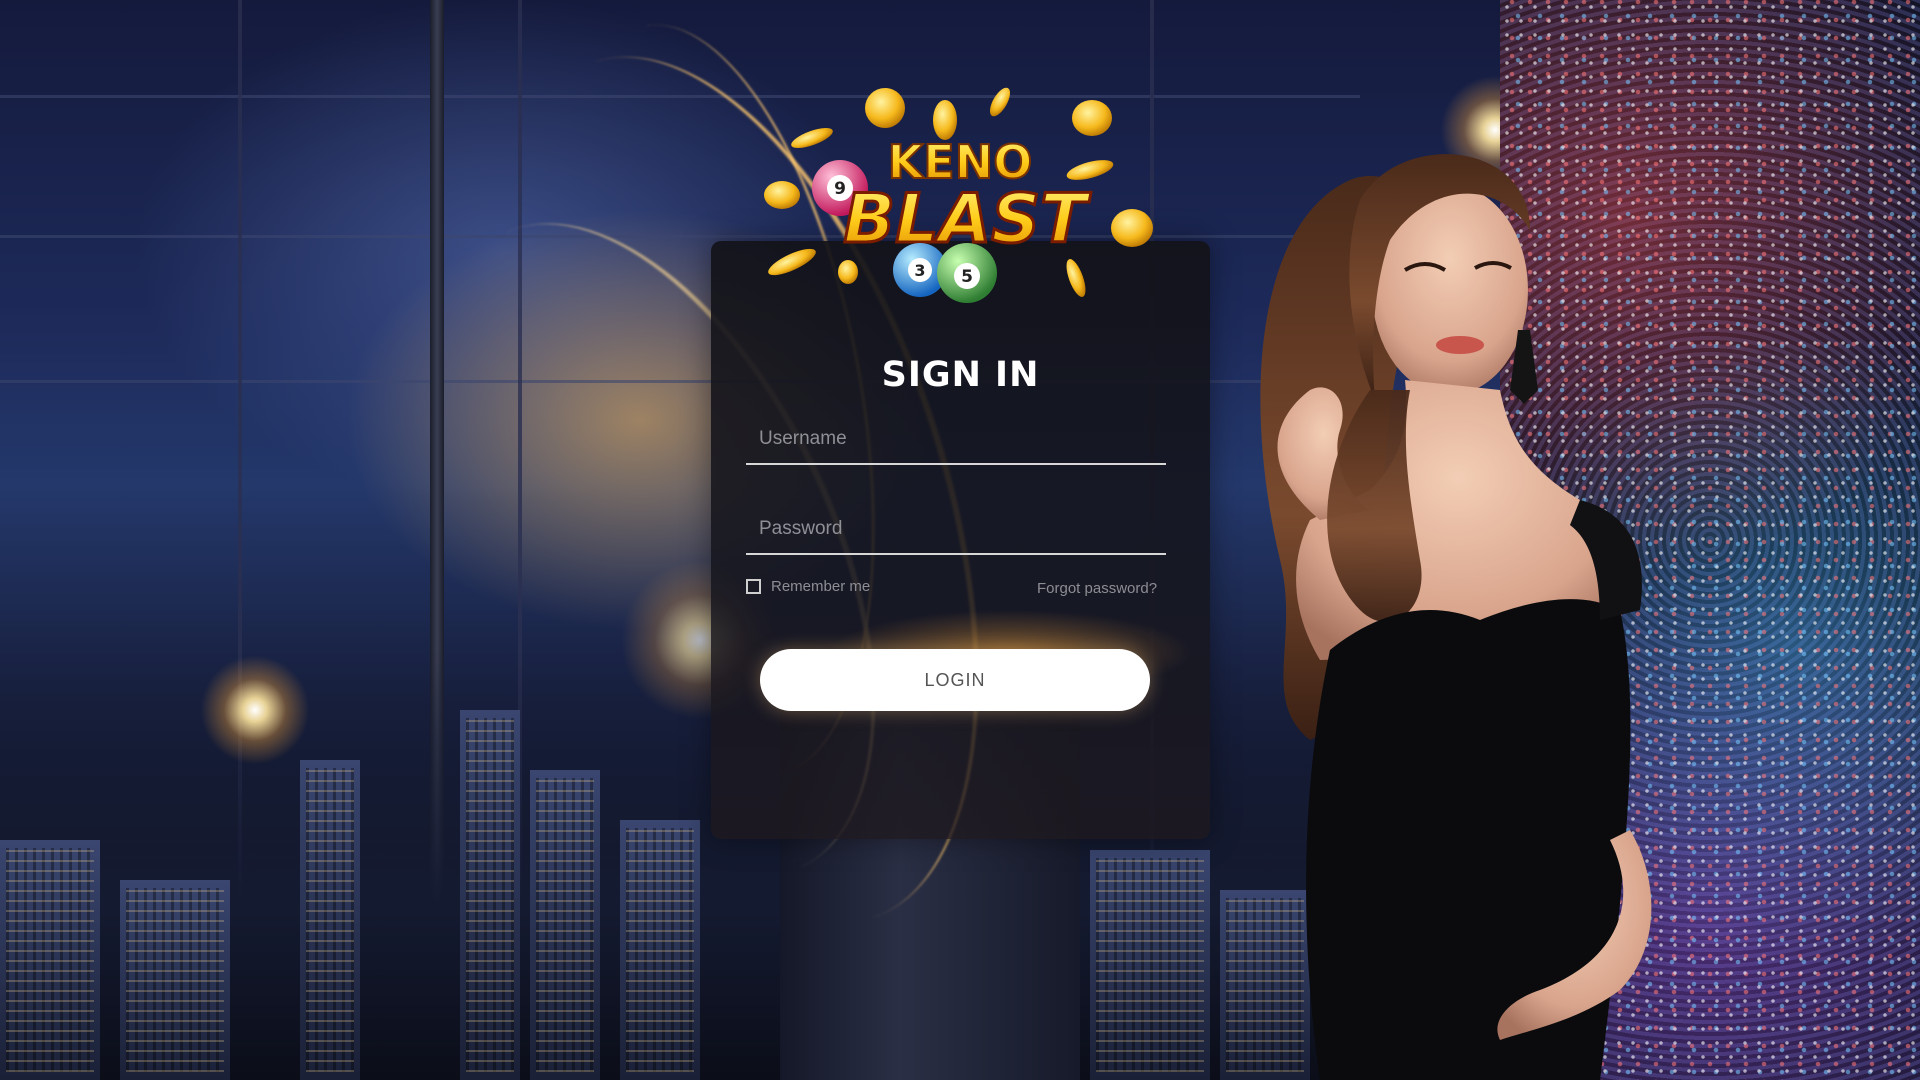 This screenshot has width=1920, height=1080. Describe the element at coordinates (958, 195) in the screenshot. I see `keno-blast-logo: 9 KENO BLAST 3 5` at that location.